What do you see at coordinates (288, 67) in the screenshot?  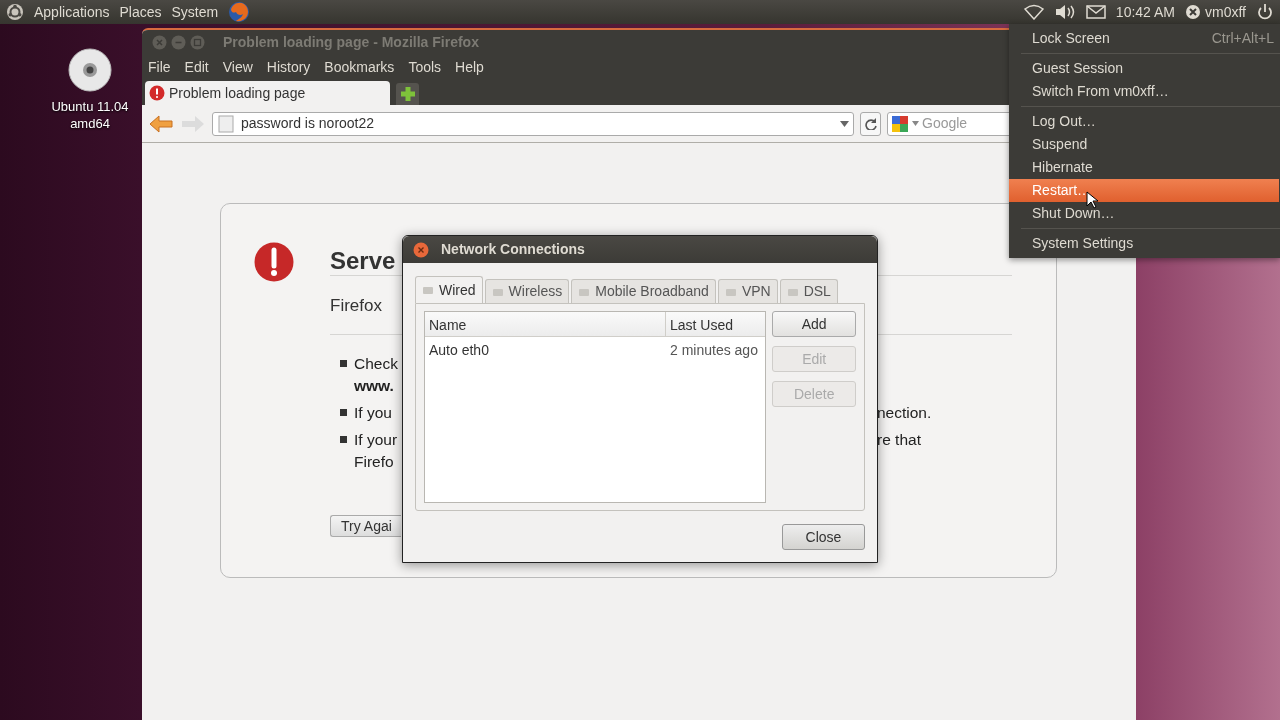 I see `menu-item: History` at bounding box center [288, 67].